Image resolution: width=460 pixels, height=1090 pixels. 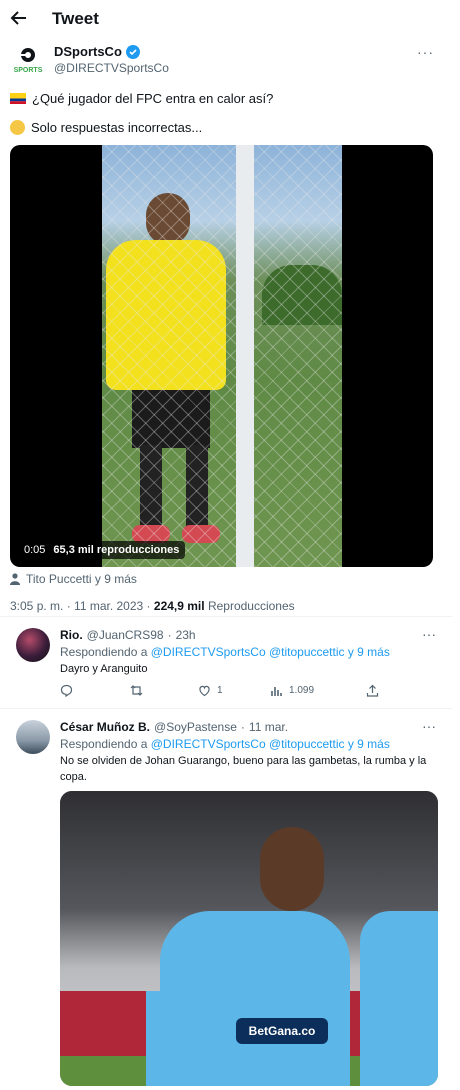 I want to click on page-title: Tweet, so click(x=75, y=18).